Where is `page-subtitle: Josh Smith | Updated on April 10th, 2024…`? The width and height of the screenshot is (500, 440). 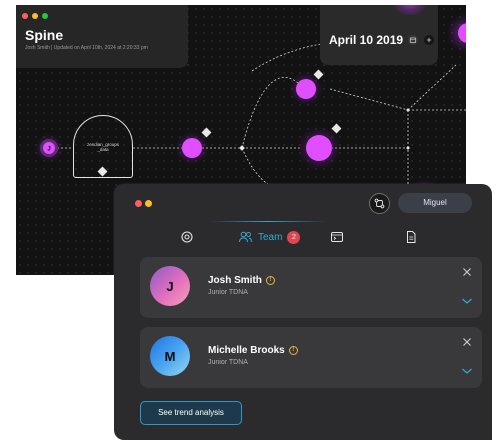
page-subtitle: Josh Smith | Updated on April 10th, 2024… is located at coordinates (86, 48).